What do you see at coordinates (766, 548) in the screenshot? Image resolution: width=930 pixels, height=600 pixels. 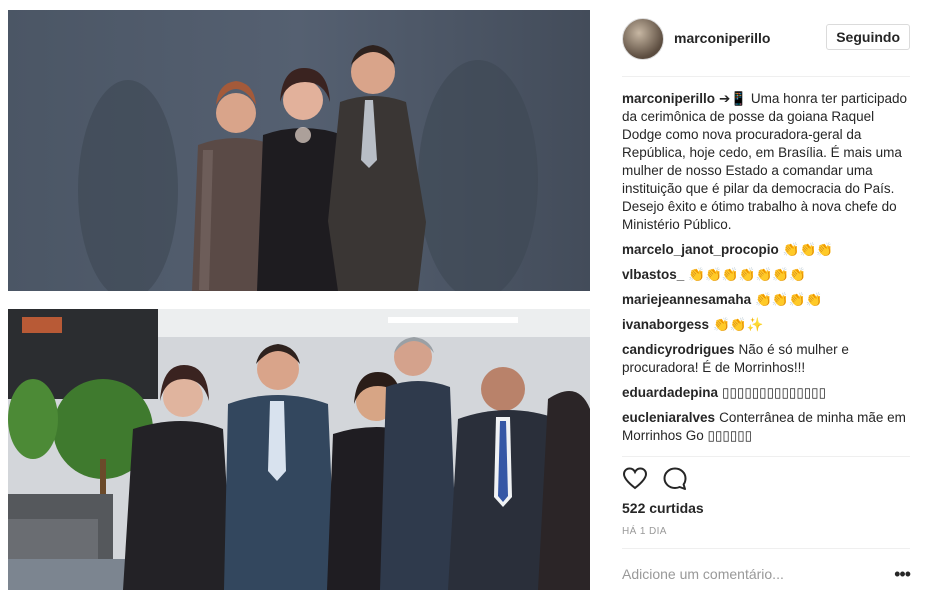 I see `comment-divider` at bounding box center [766, 548].